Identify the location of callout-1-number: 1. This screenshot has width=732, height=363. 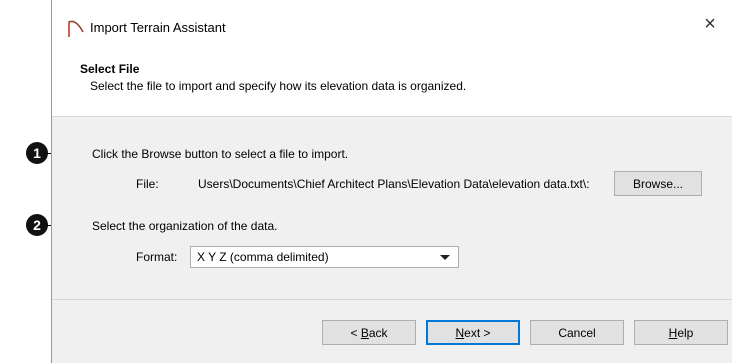
(37, 153).